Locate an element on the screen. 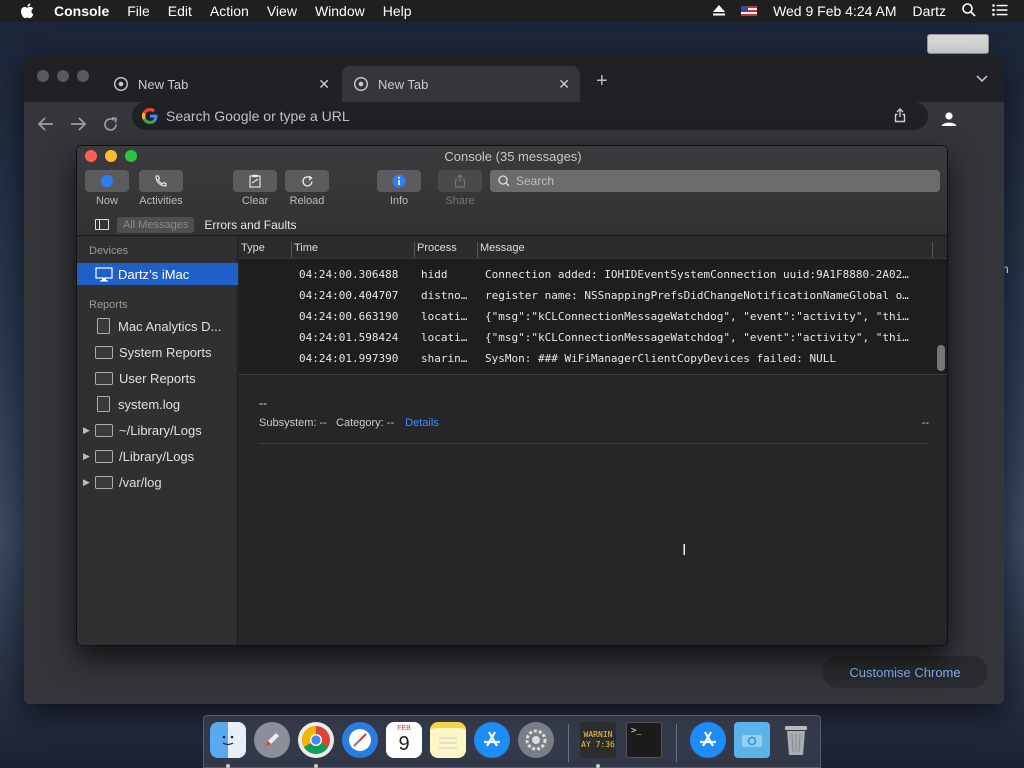 The height and width of the screenshot is (768, 1024). menu-action: Action is located at coordinates (229, 11).